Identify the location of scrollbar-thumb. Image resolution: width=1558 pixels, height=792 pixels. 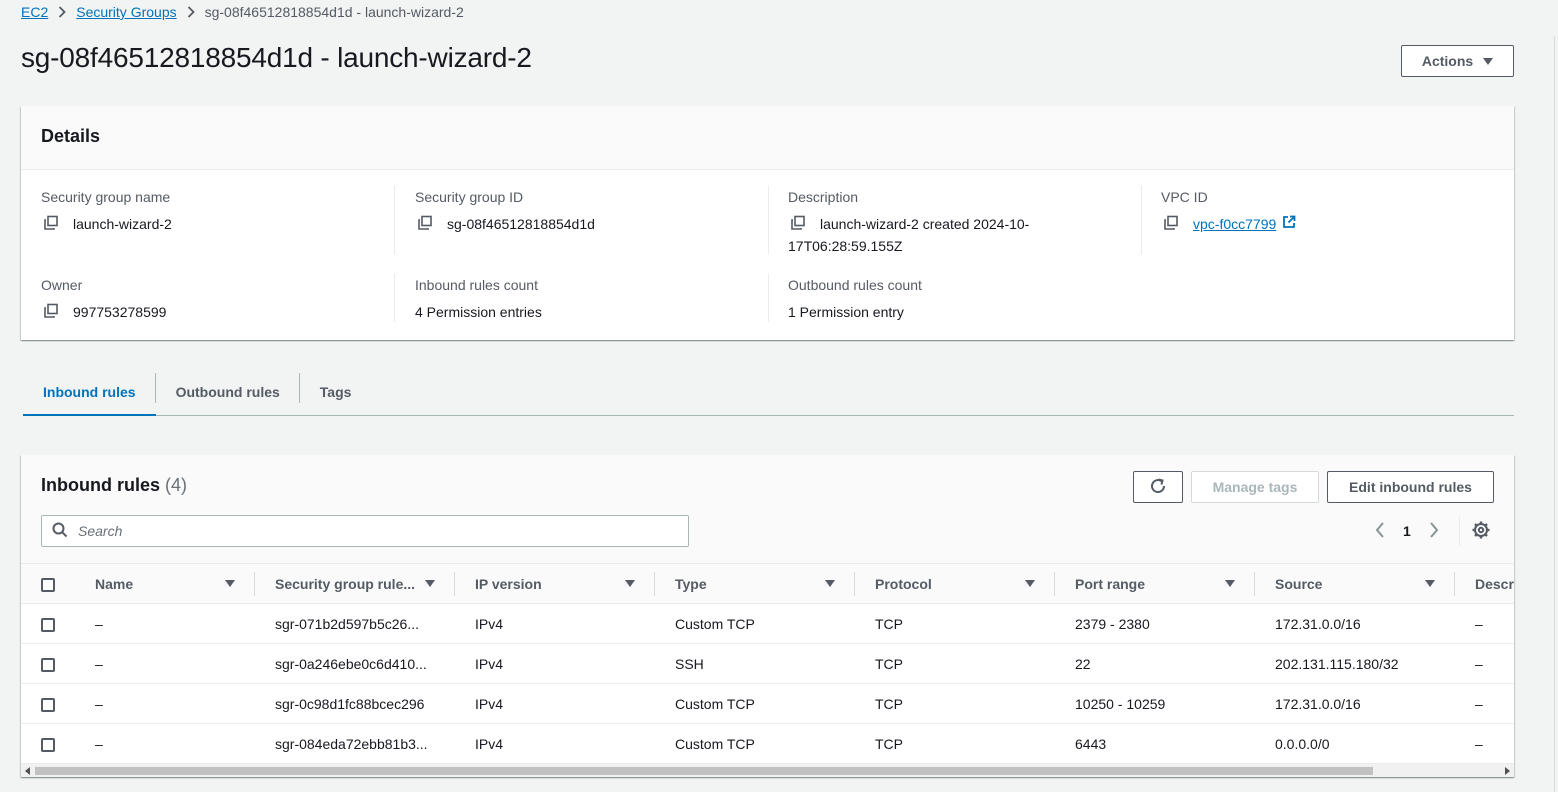
(704, 771).